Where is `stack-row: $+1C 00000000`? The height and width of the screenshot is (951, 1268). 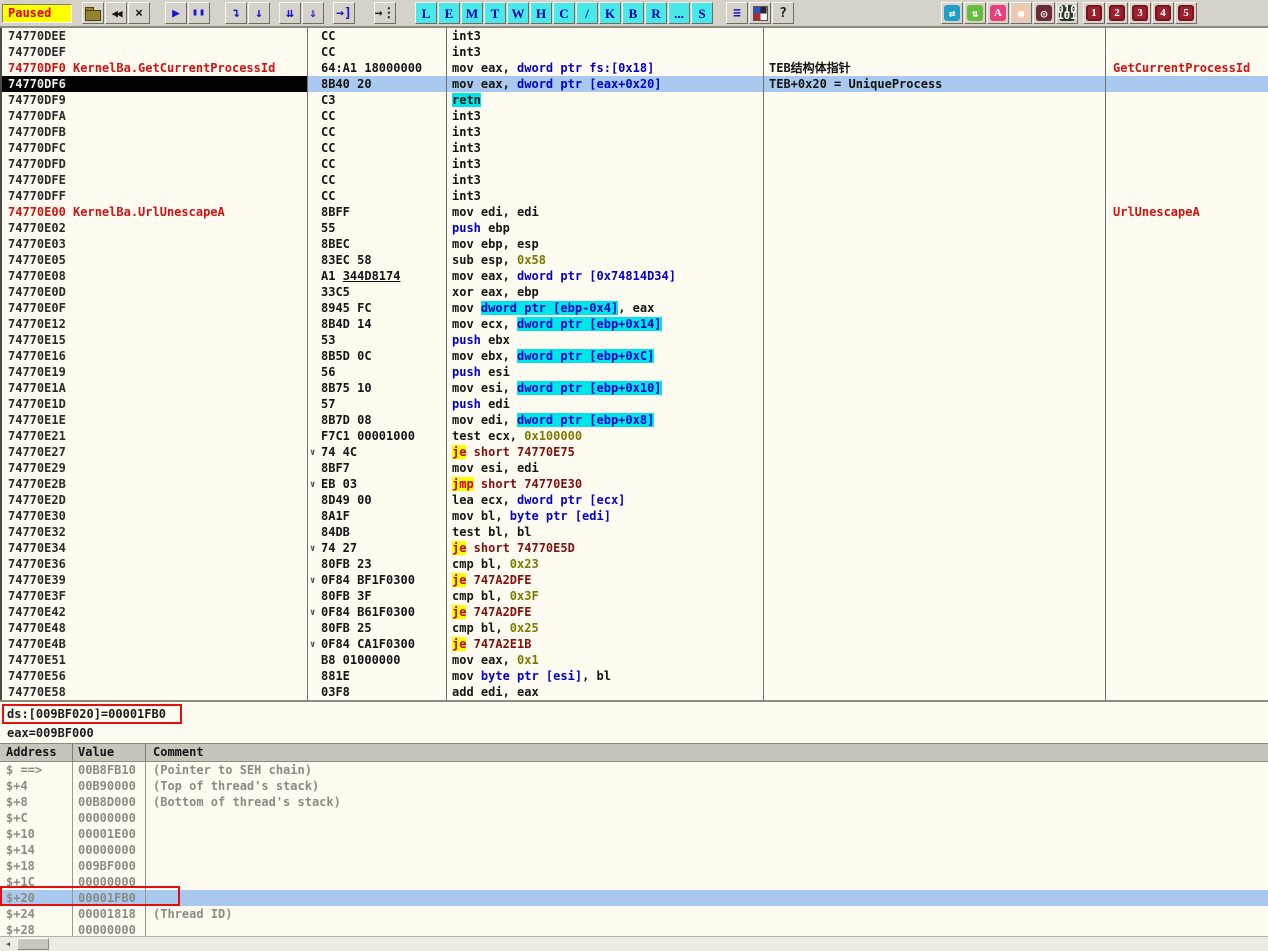 stack-row: $+1C 00000000 is located at coordinates (634, 882).